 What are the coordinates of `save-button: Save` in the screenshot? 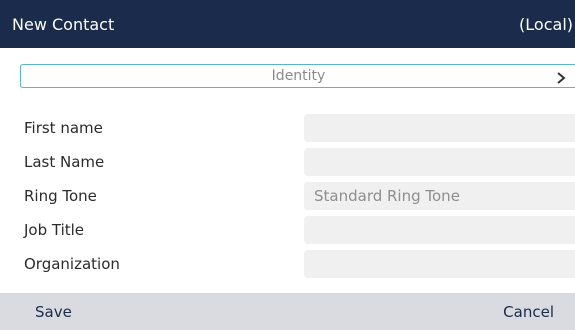 It's located at (53, 312).